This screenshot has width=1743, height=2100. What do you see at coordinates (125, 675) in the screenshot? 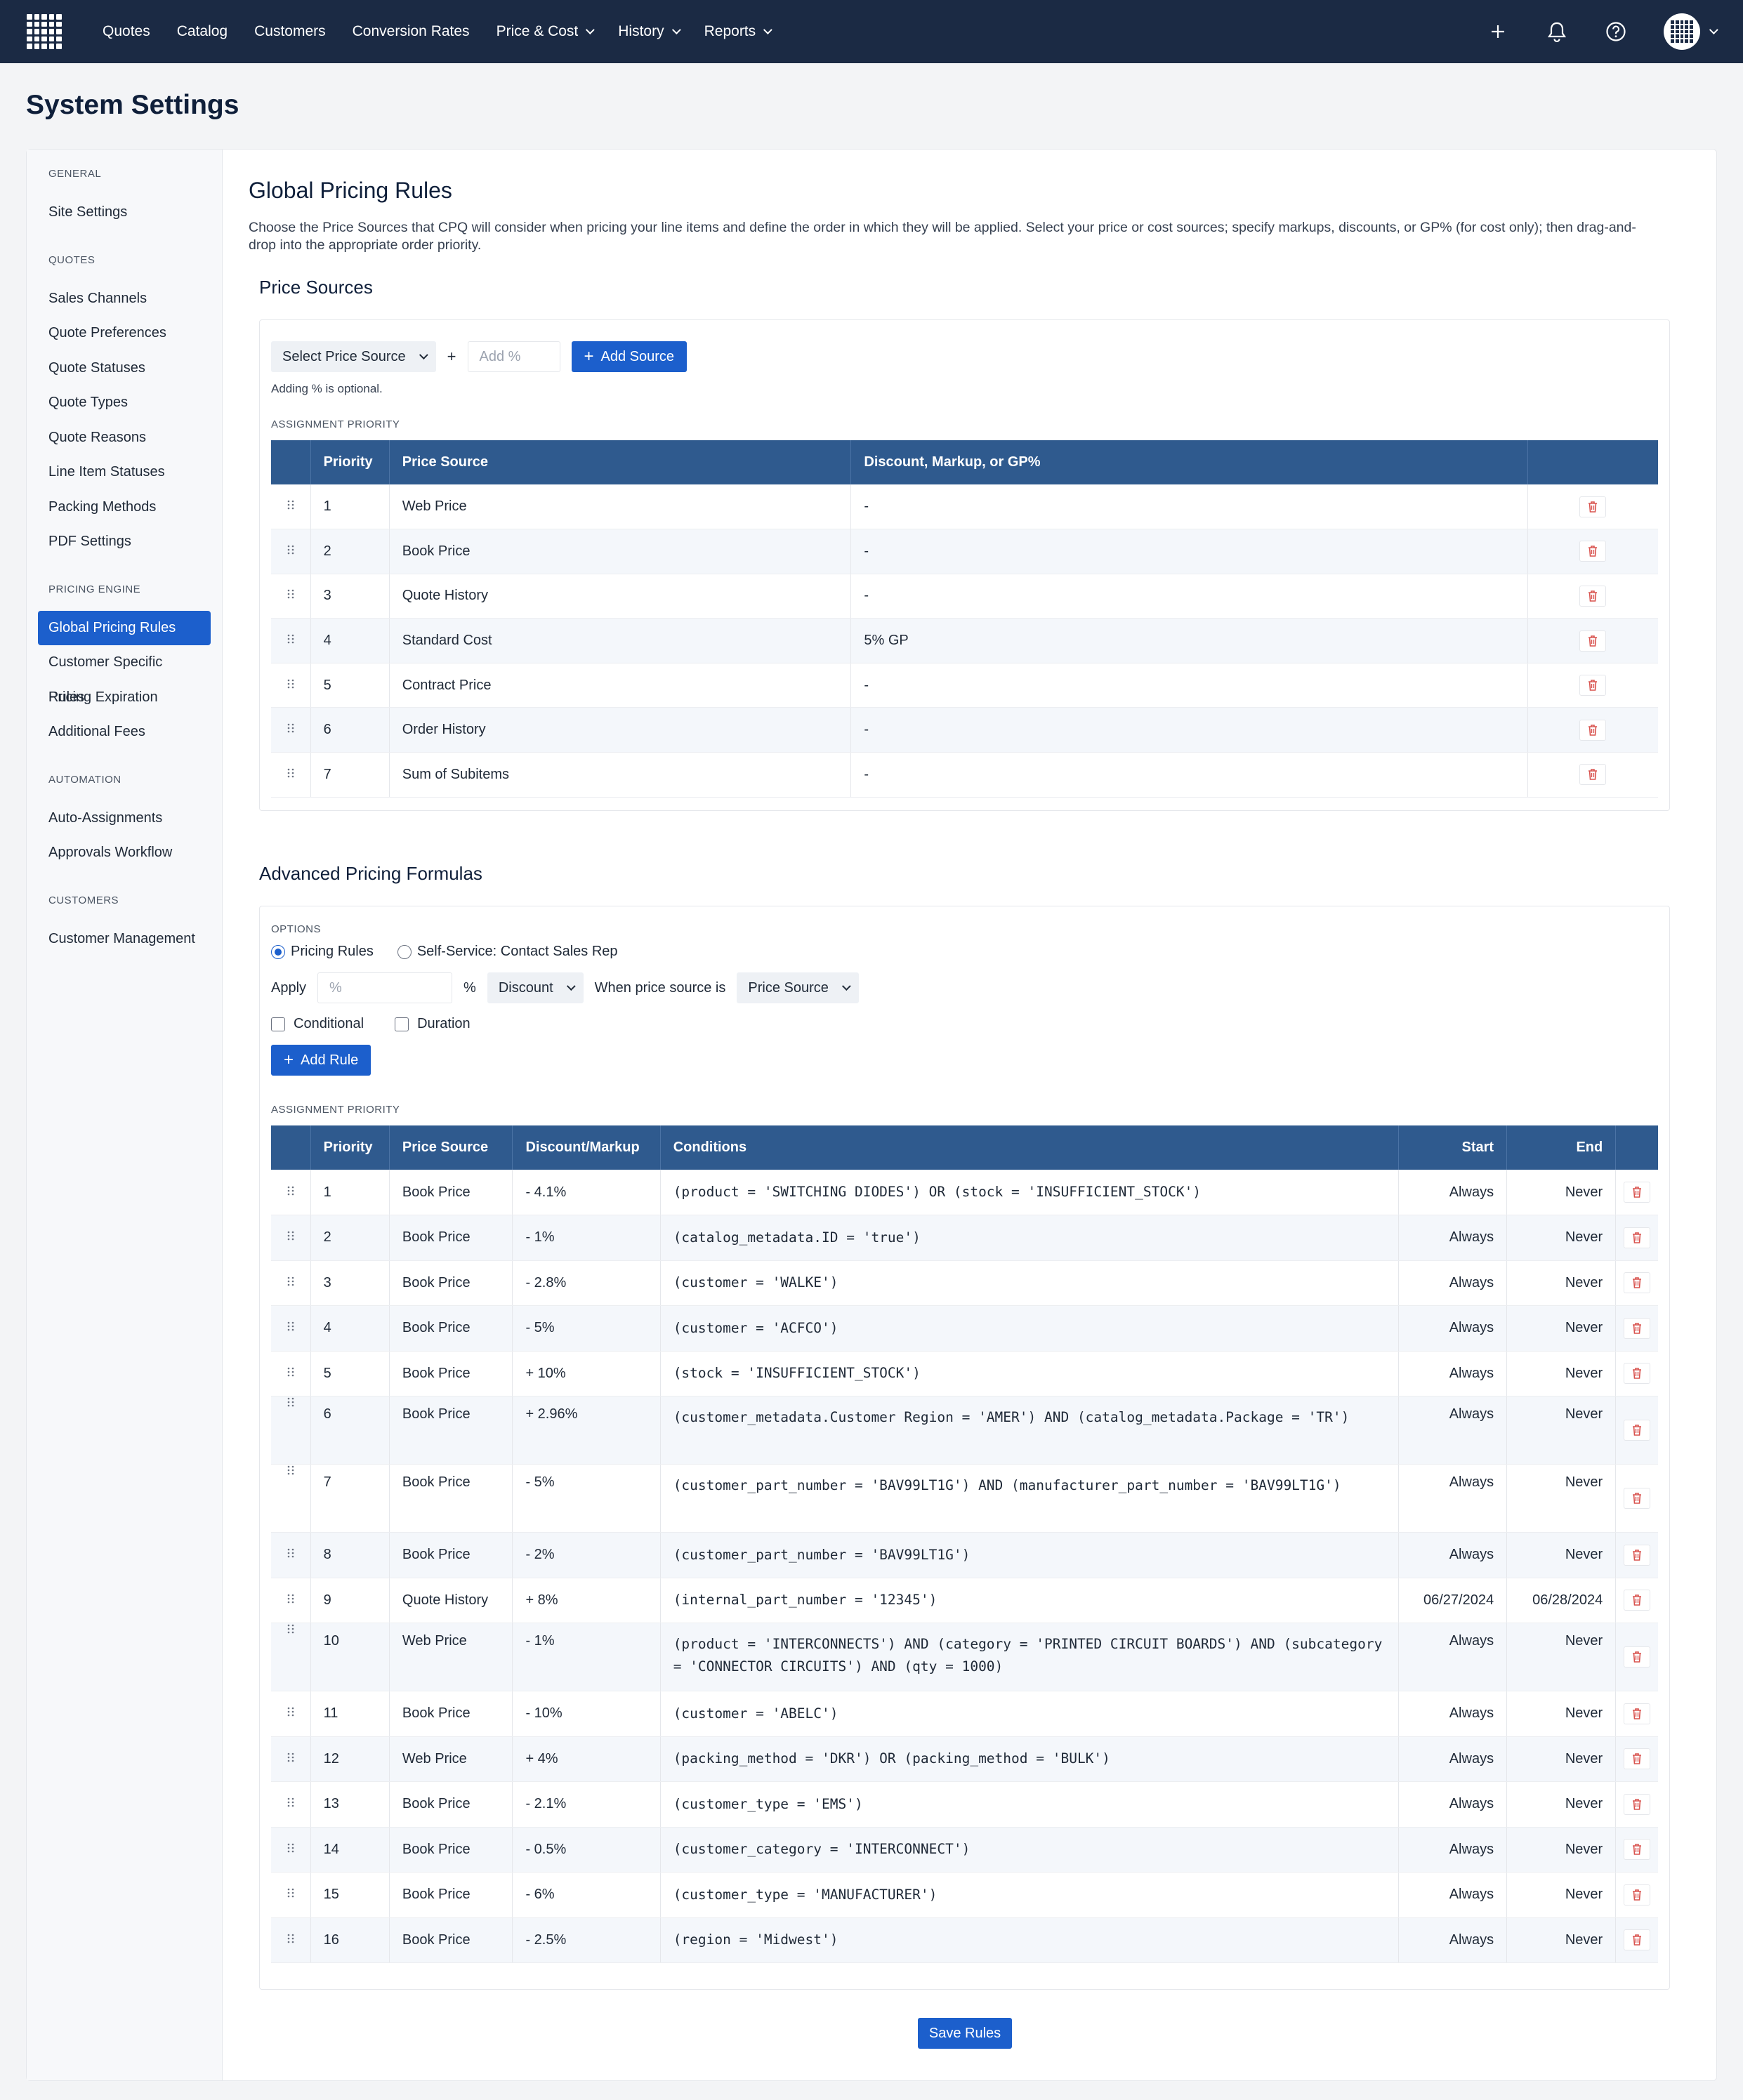
I see `sidebar-item-customer-specific-rules: Customer Specific Rules` at bounding box center [125, 675].